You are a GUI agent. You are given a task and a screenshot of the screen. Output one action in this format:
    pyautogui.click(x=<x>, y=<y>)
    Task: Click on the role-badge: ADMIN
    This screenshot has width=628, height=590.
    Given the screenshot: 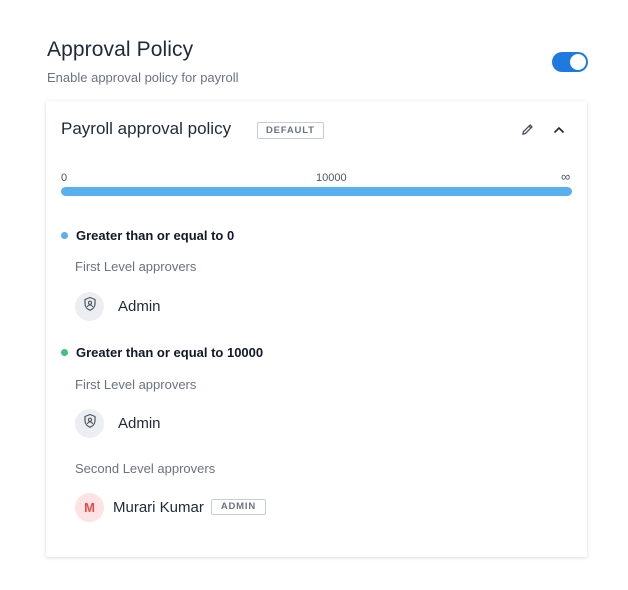 What is the action you would take?
    pyautogui.click(x=238, y=507)
    